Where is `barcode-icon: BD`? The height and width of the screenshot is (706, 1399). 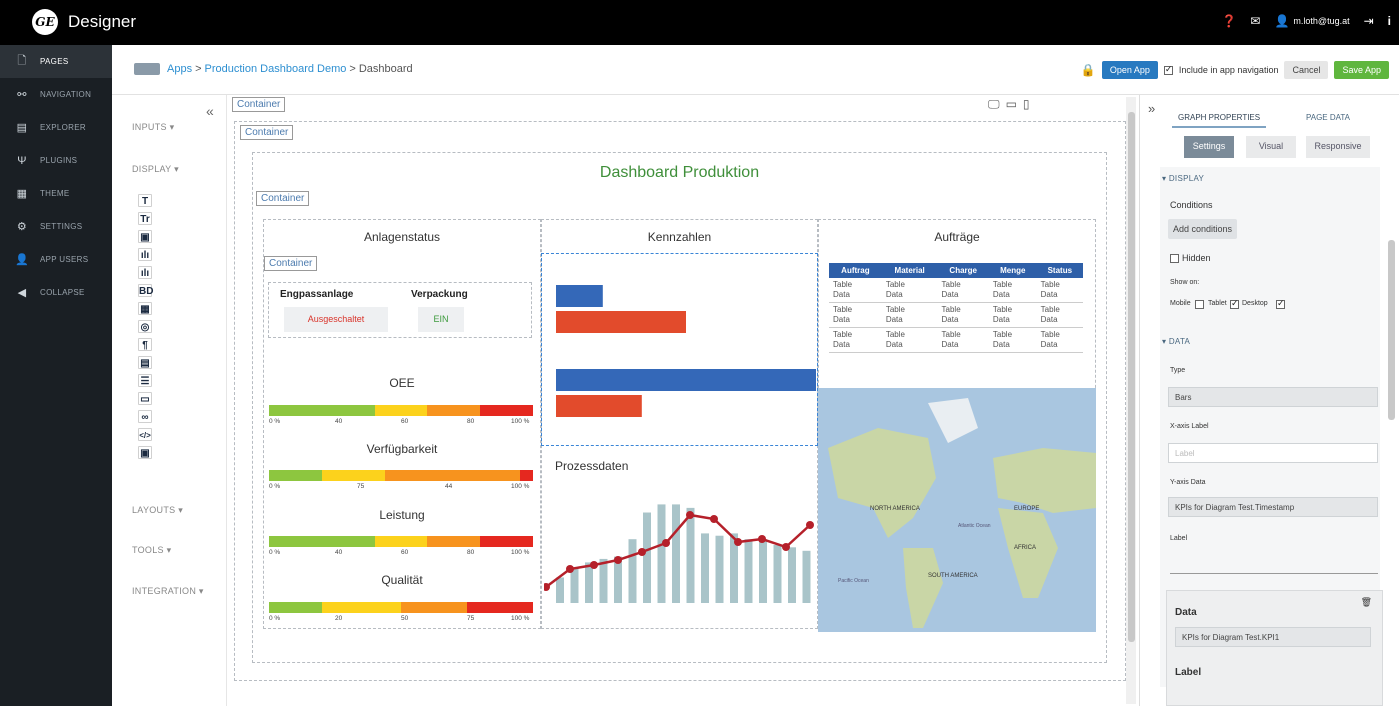
barcode-icon: BD is located at coordinates (145, 290).